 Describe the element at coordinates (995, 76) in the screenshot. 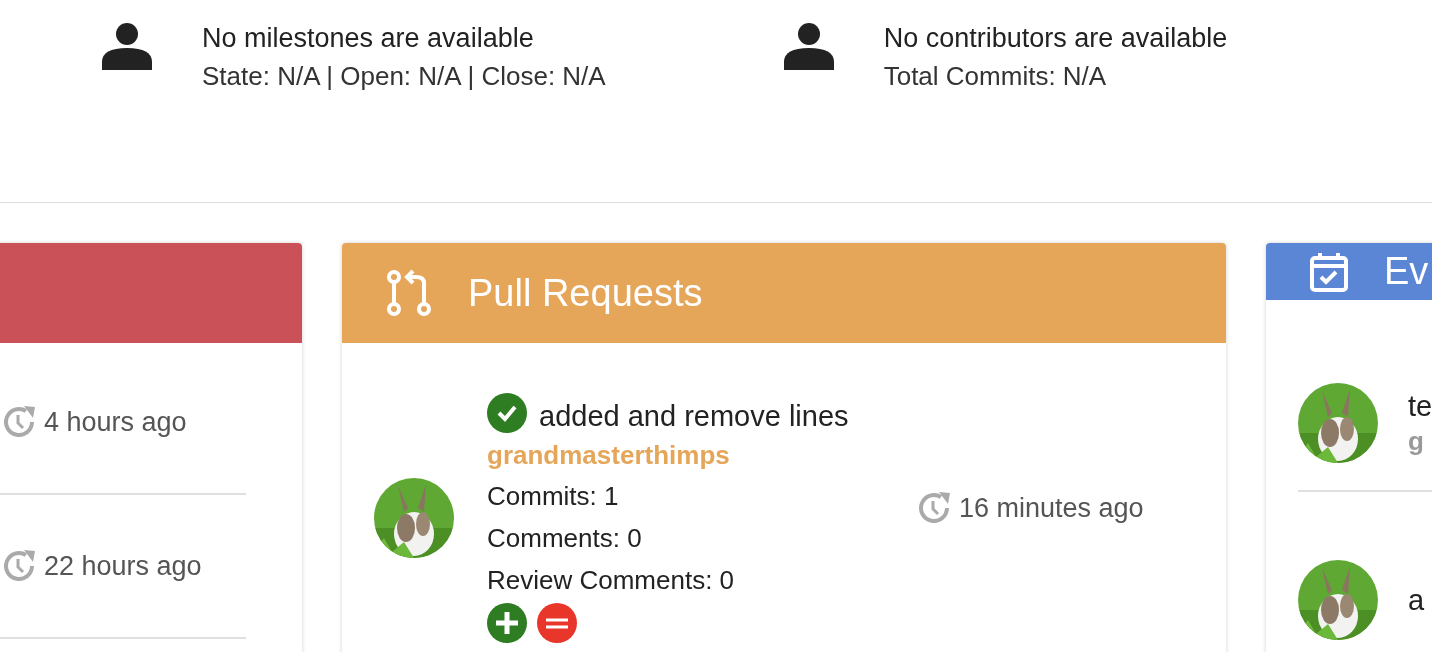

I see `summary-detail: Total Commits: N/A` at that location.